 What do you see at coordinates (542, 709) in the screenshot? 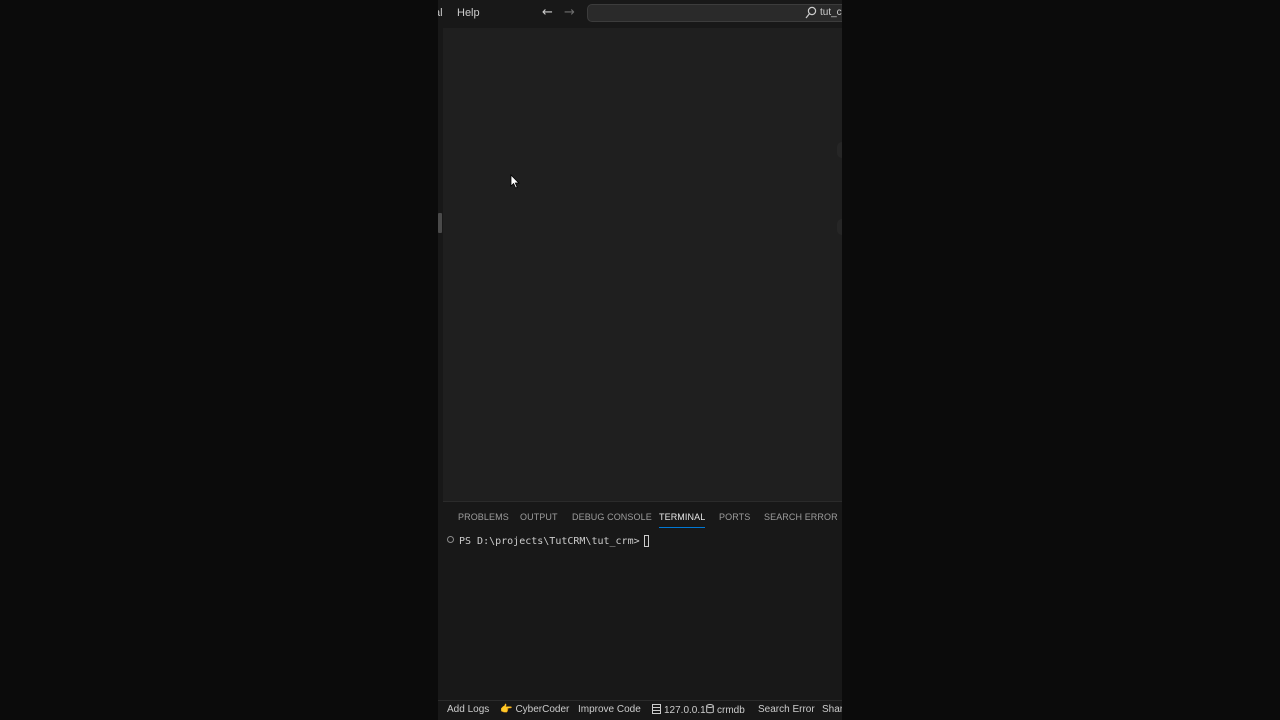
I see `cybercoder-label: CyberCoder` at bounding box center [542, 709].